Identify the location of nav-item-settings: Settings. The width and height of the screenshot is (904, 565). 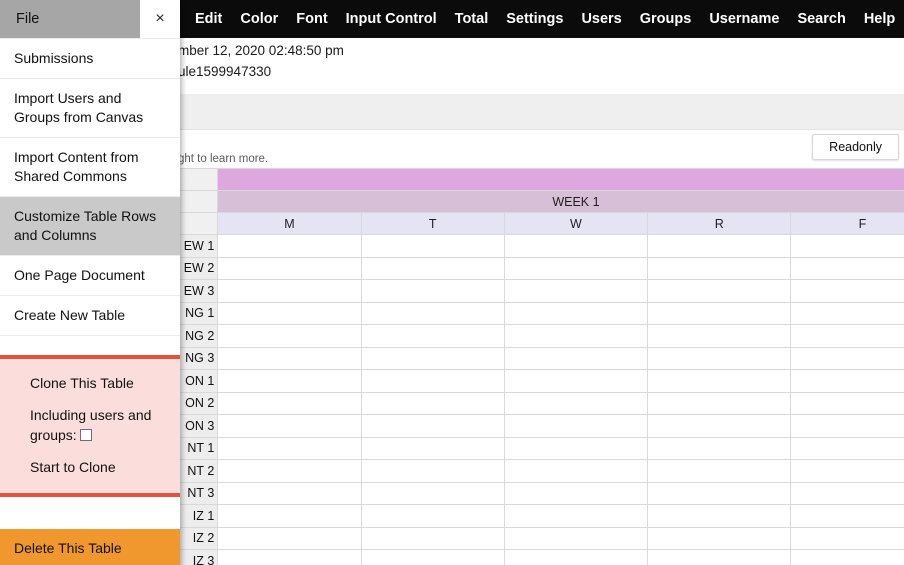
(534, 19).